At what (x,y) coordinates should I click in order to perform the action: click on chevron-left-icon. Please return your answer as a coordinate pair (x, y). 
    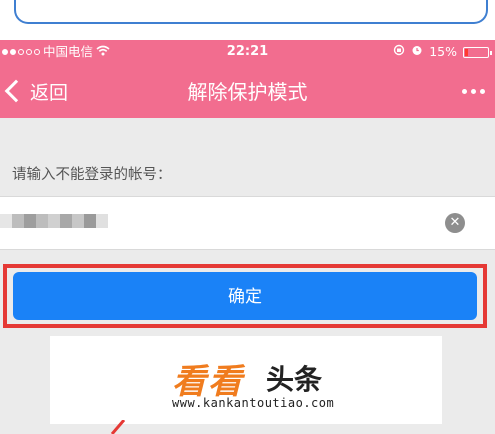
    Looking at the image, I should click on (16, 91).